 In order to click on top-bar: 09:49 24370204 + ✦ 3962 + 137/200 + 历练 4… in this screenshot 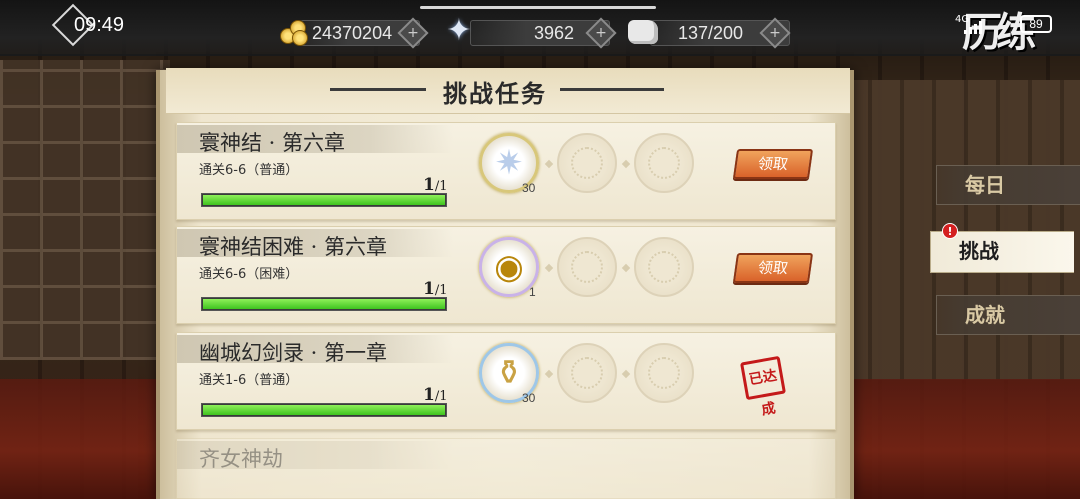, I will do `click(540, 28)`.